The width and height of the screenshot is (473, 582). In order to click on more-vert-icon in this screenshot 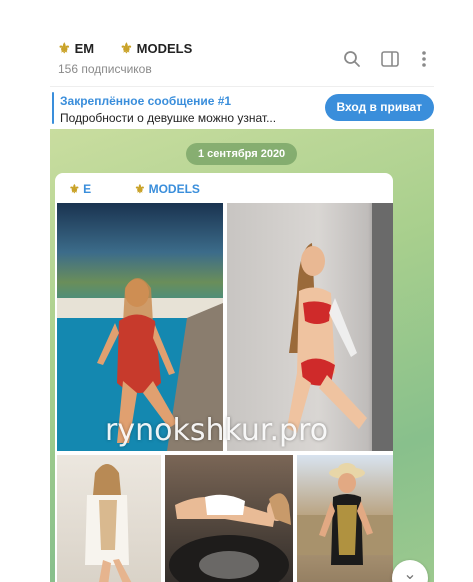, I will do `click(424, 59)`.